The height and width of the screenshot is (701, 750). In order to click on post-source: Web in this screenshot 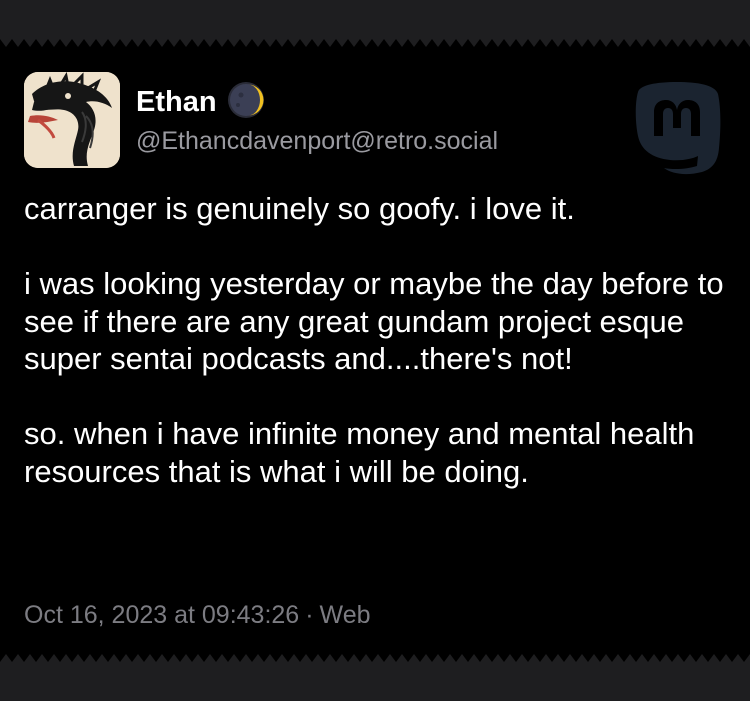, I will do `click(345, 615)`.